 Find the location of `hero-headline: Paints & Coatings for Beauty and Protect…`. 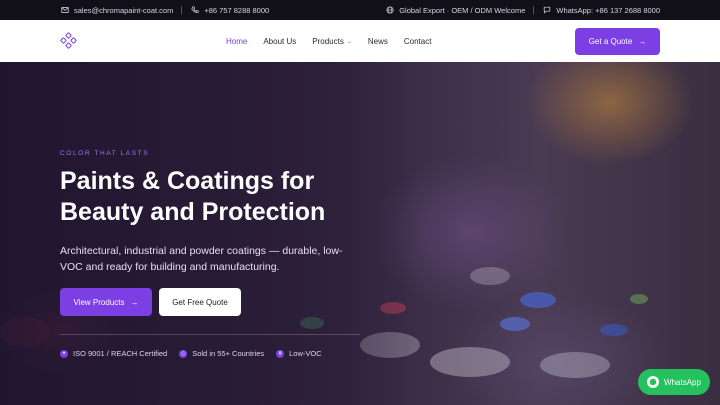

hero-headline: Paints & Coatings for Beauty and Protect… is located at coordinates (193, 196).